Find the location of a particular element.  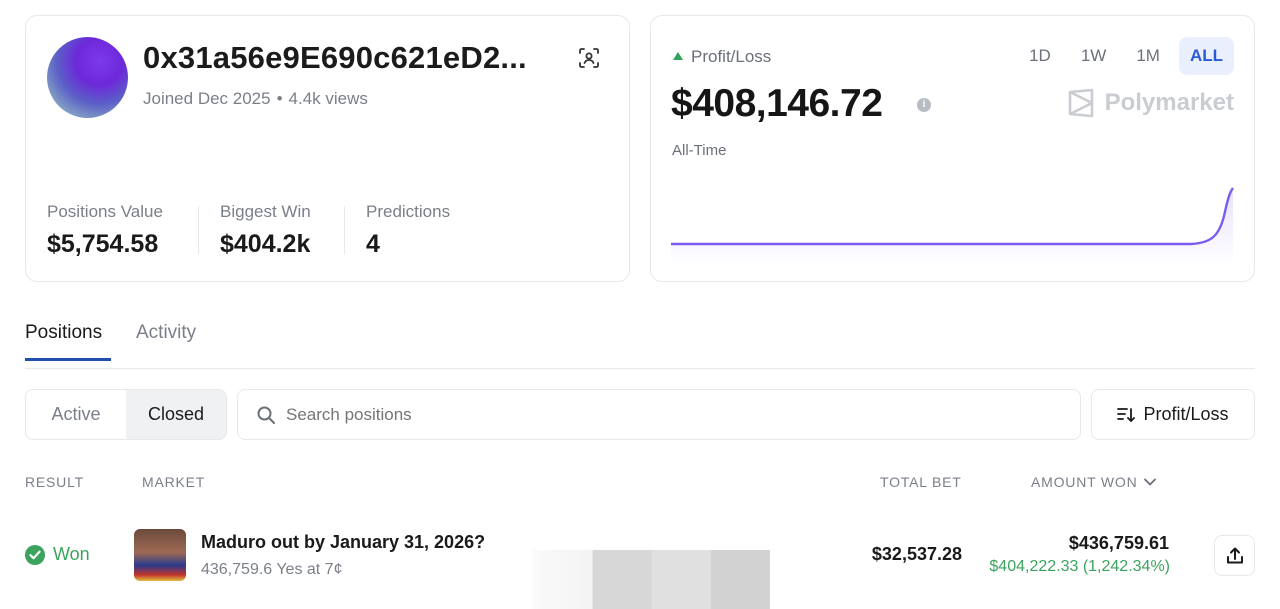

search-box is located at coordinates (659, 414).